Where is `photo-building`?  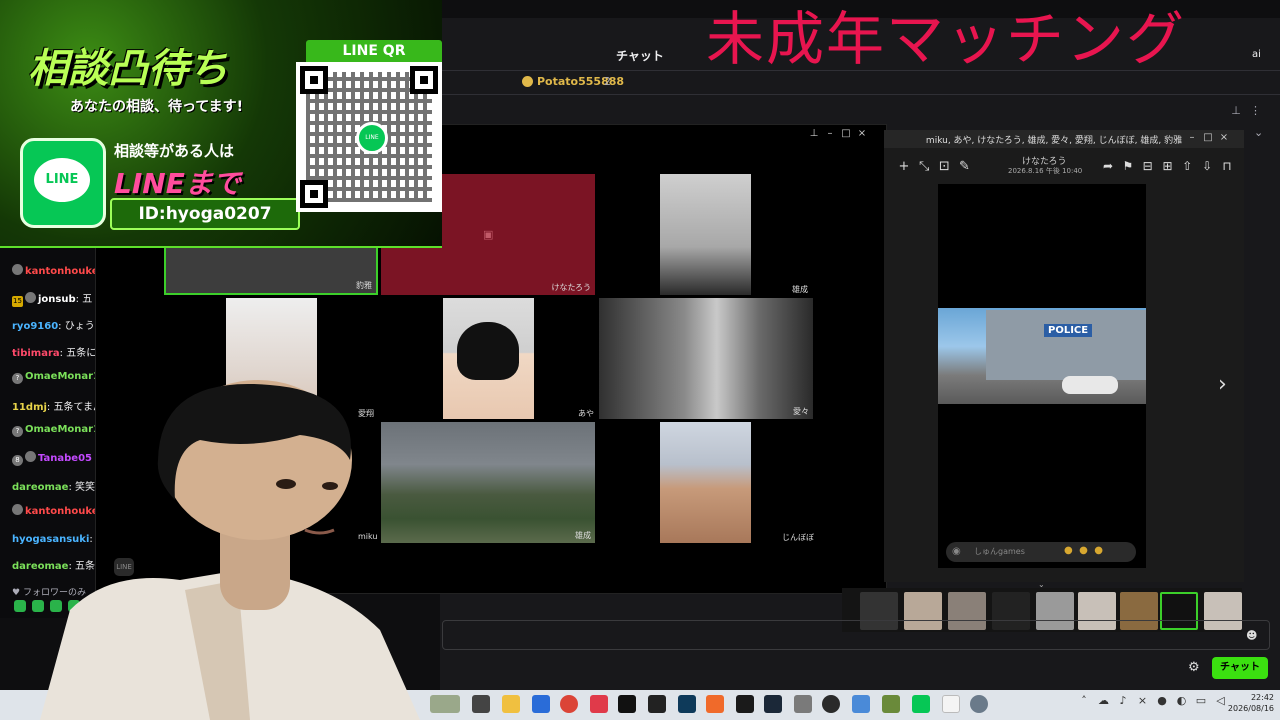
photo-building is located at coordinates (1066, 345).